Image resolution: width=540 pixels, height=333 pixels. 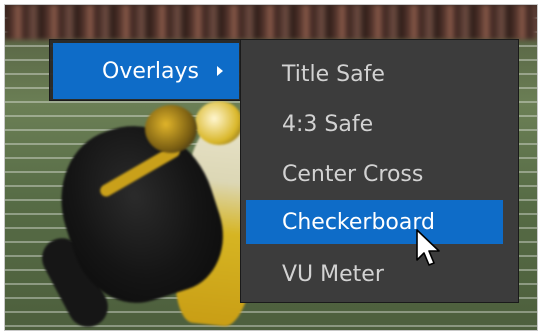 I want to click on stadium-crowd, so click(x=271, y=22).